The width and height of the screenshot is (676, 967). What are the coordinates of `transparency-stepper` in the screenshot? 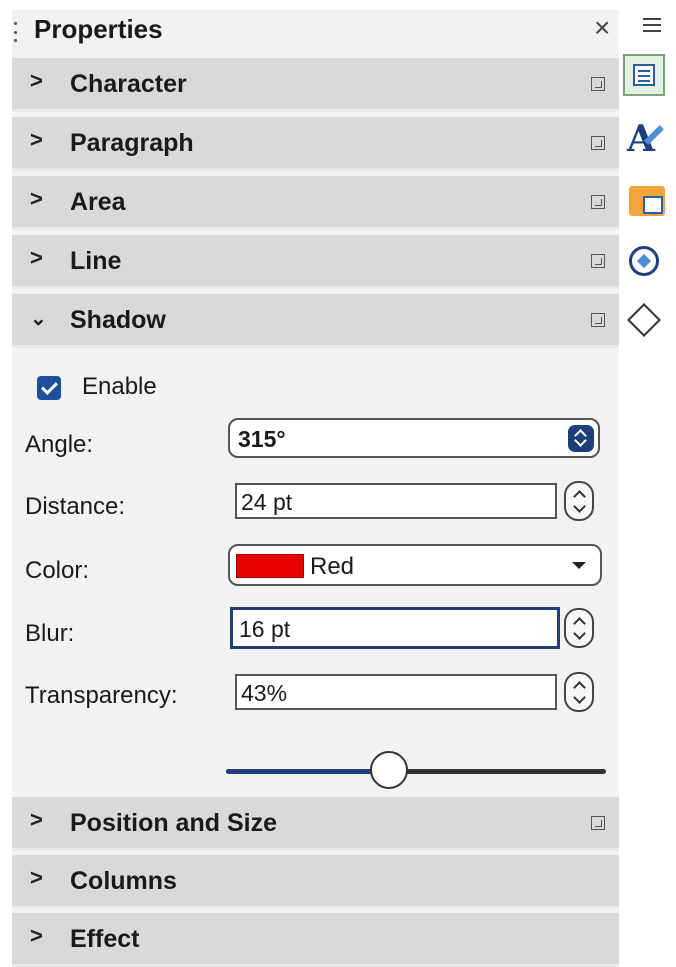 It's located at (579, 692).